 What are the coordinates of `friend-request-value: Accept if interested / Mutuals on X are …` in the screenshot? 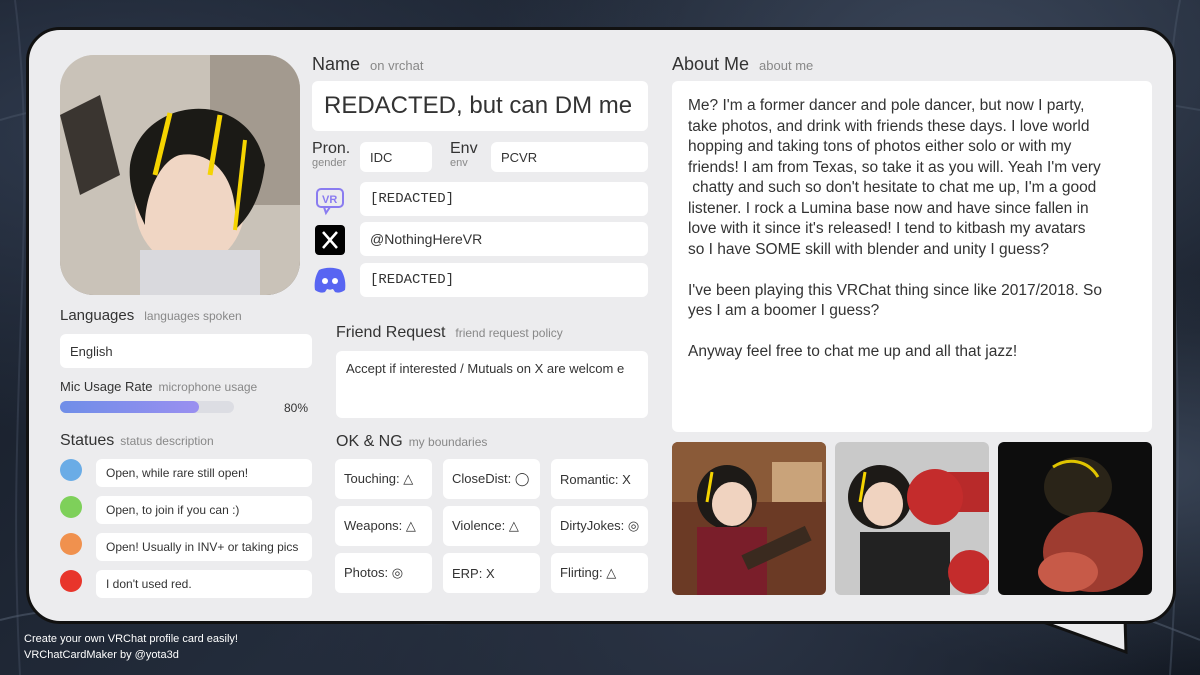 It's located at (492, 384).